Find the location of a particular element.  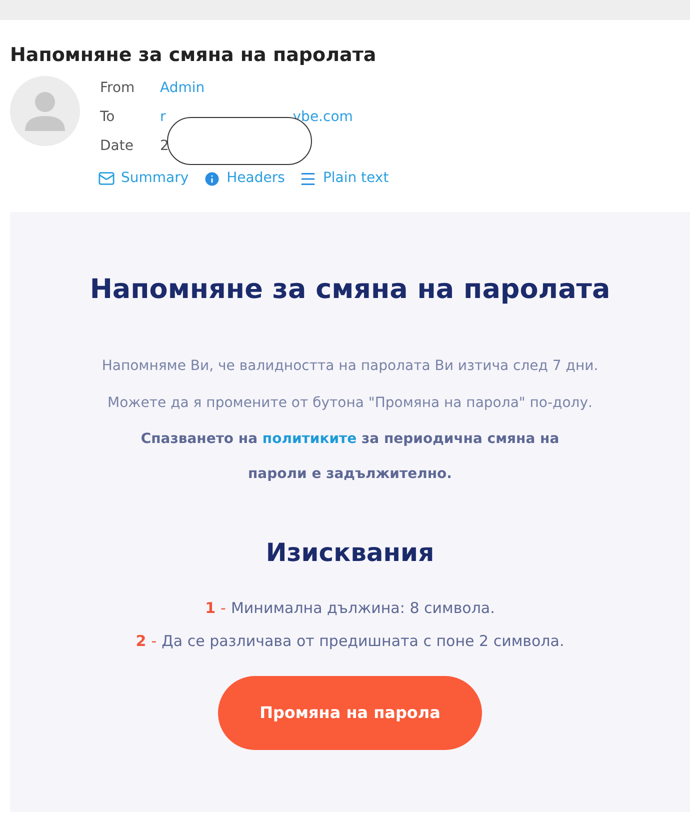

requirement-number: 1 is located at coordinates (210, 608).